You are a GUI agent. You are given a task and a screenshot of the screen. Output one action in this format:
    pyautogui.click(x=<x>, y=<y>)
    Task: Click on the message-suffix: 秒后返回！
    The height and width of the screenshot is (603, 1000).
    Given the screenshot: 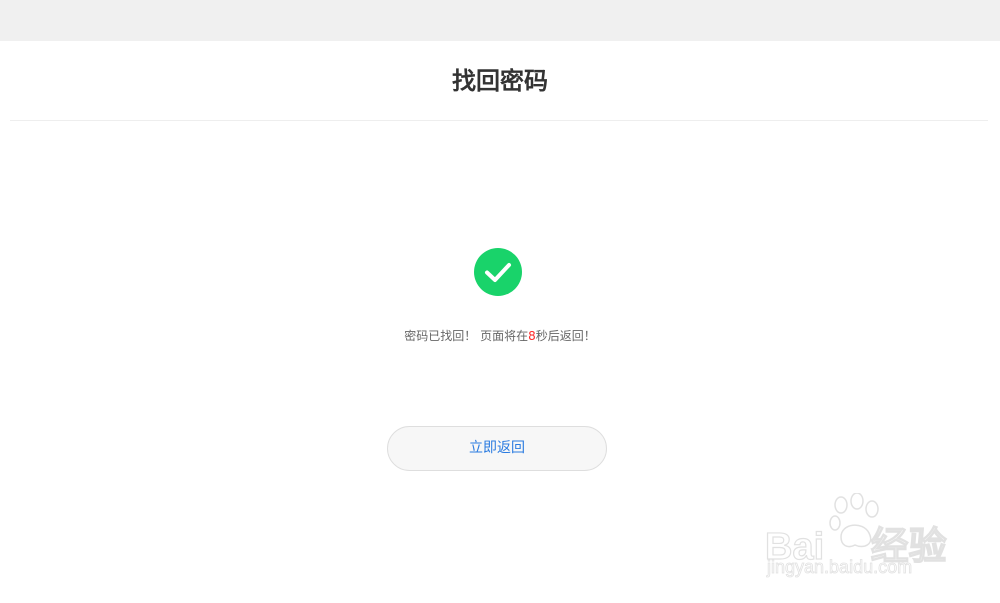 What is the action you would take?
    pyautogui.click(x=565, y=336)
    